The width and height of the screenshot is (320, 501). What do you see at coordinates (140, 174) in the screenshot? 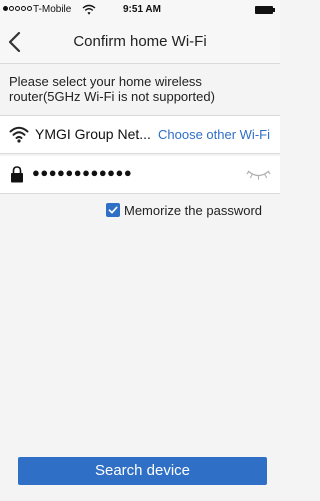
I see `password-row: ●●●●●●●●●●●●` at bounding box center [140, 174].